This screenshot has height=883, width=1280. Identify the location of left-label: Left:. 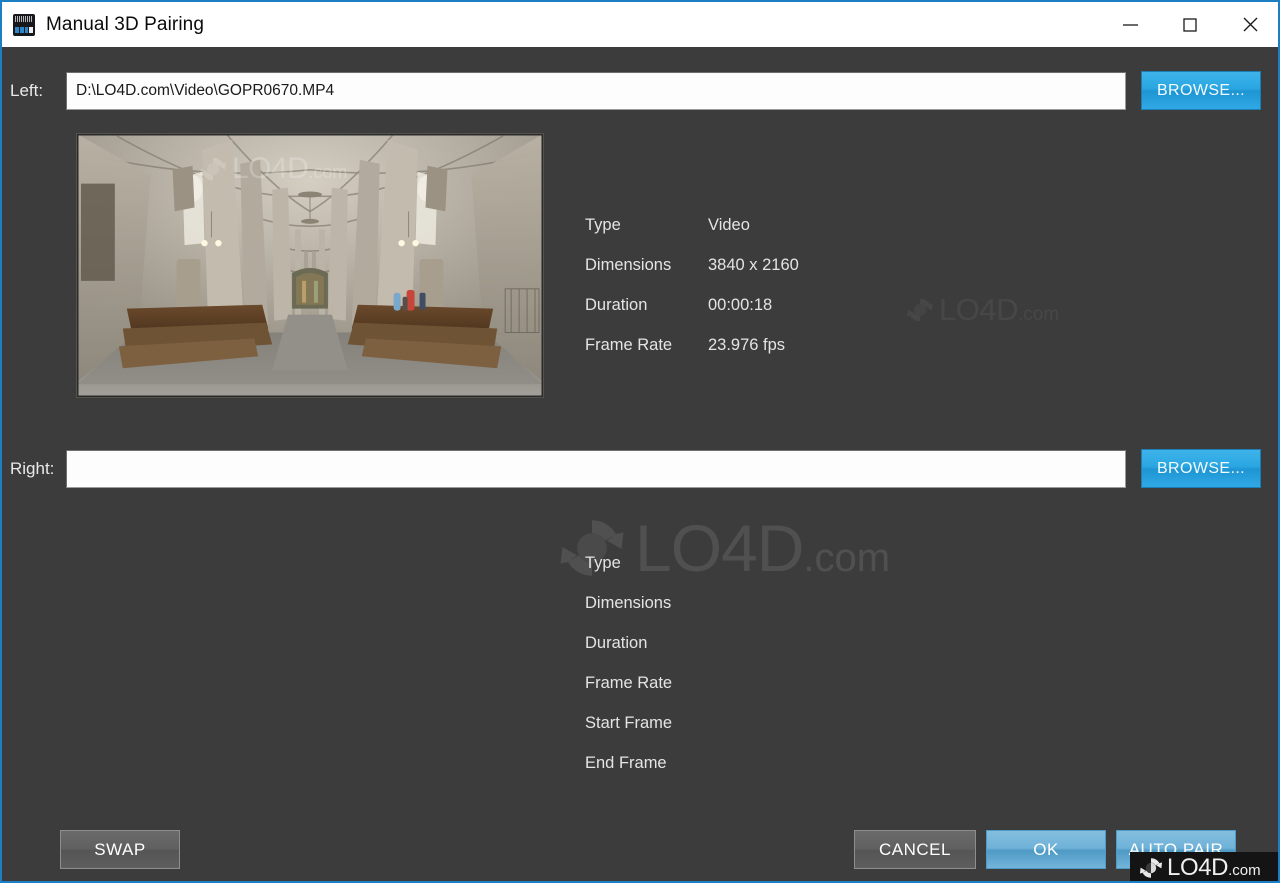
(27, 90).